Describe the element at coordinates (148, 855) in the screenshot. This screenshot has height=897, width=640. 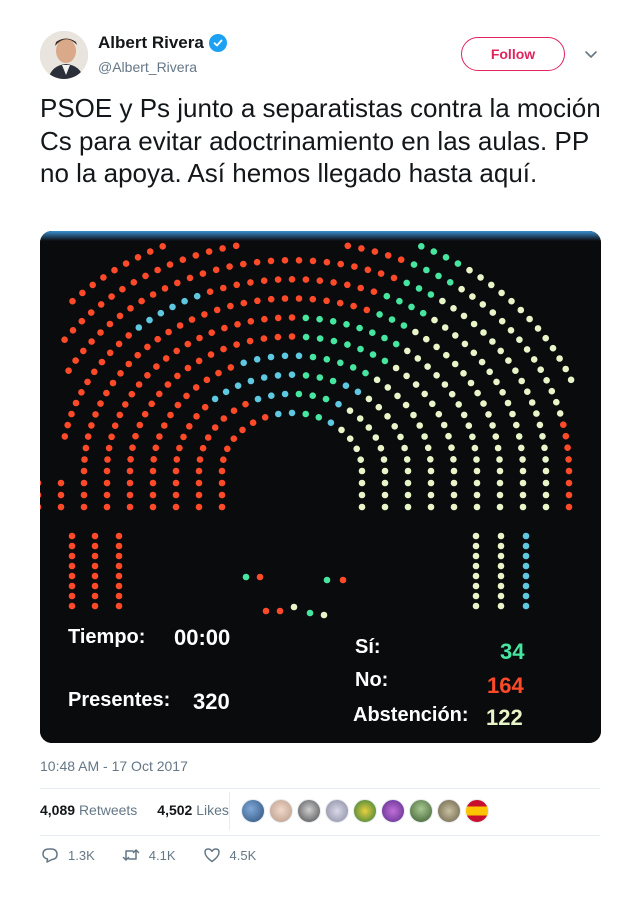
I see `retweet-button: 4.1K` at that location.